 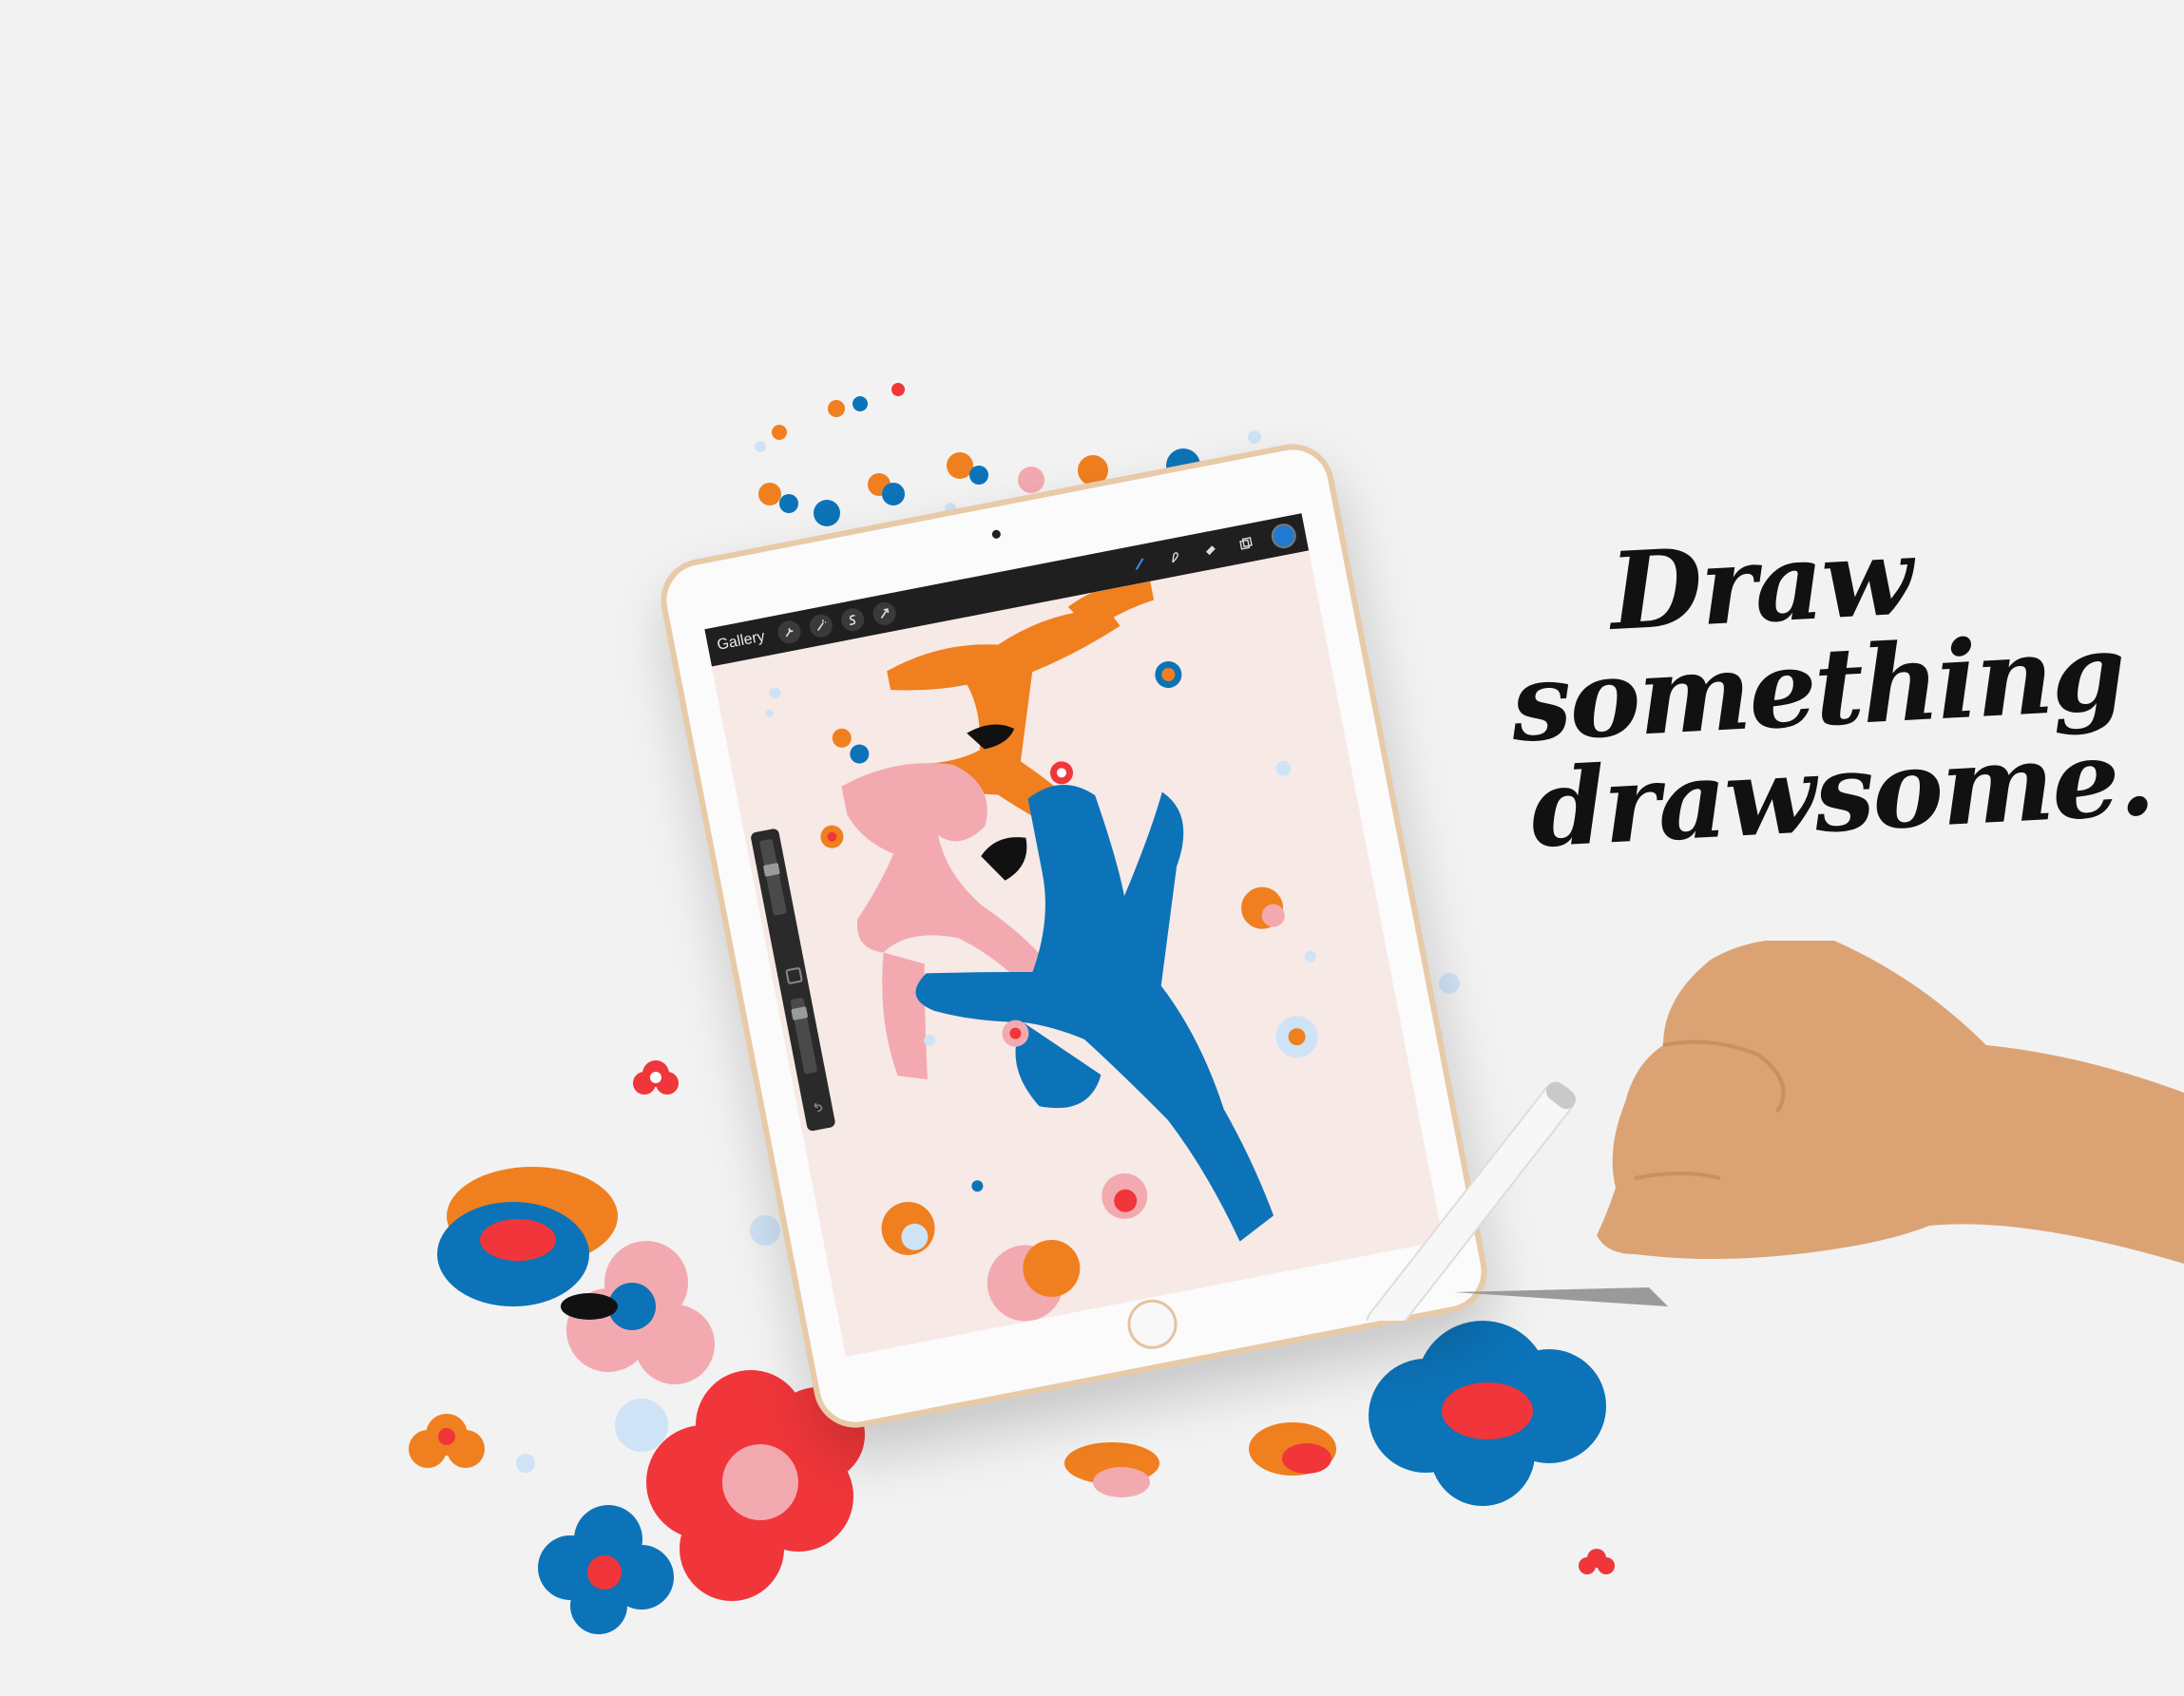 I want to click on hand-with-pencil-illustration, so click(x=1775, y=1131).